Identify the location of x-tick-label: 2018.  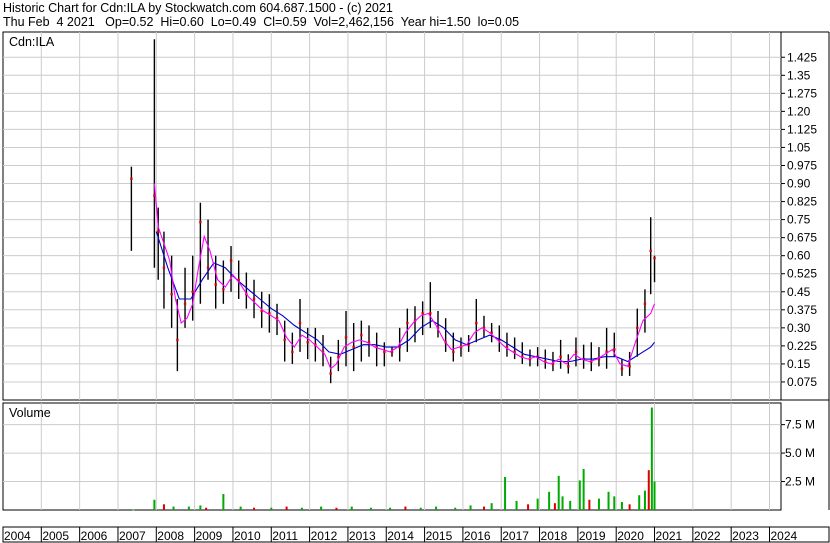
(554, 536).